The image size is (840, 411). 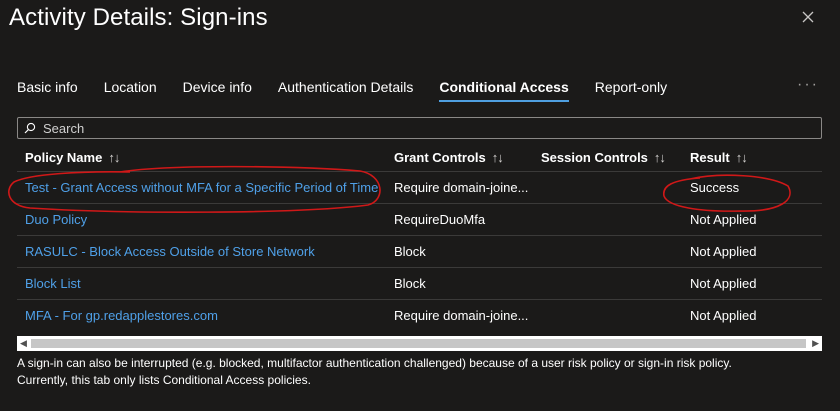 What do you see at coordinates (594, 157) in the screenshot?
I see `column-label: Session Controls` at bounding box center [594, 157].